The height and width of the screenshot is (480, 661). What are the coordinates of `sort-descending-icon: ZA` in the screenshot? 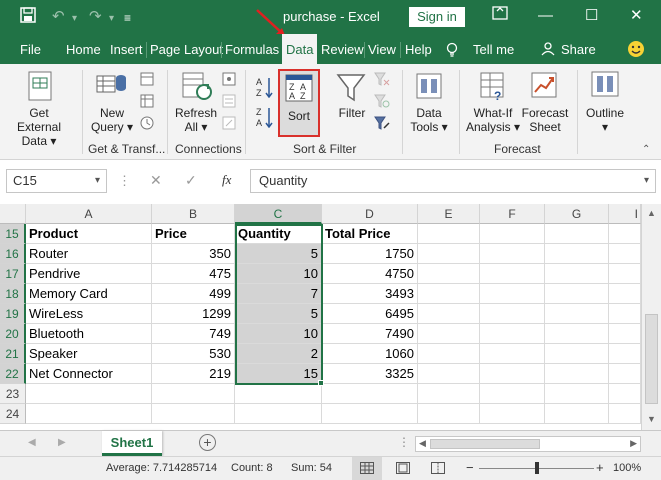 It's located at (265, 118).